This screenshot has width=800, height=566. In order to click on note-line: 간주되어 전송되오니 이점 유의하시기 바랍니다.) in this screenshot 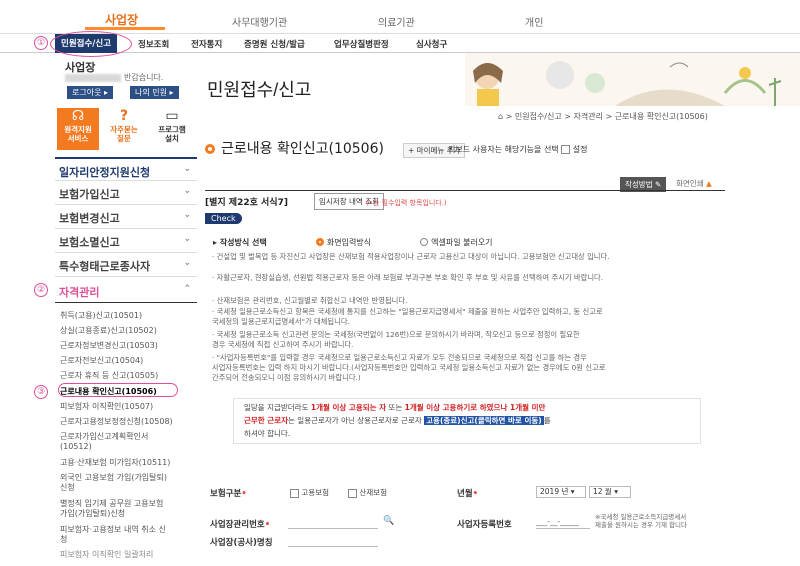, I will do `click(286, 377)`.